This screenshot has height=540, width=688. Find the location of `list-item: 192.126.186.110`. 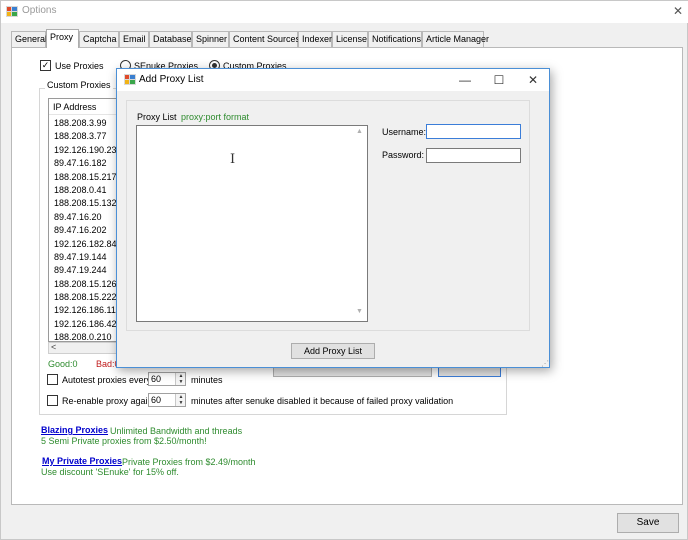

list-item: 192.126.186.110 is located at coordinates (84, 310).